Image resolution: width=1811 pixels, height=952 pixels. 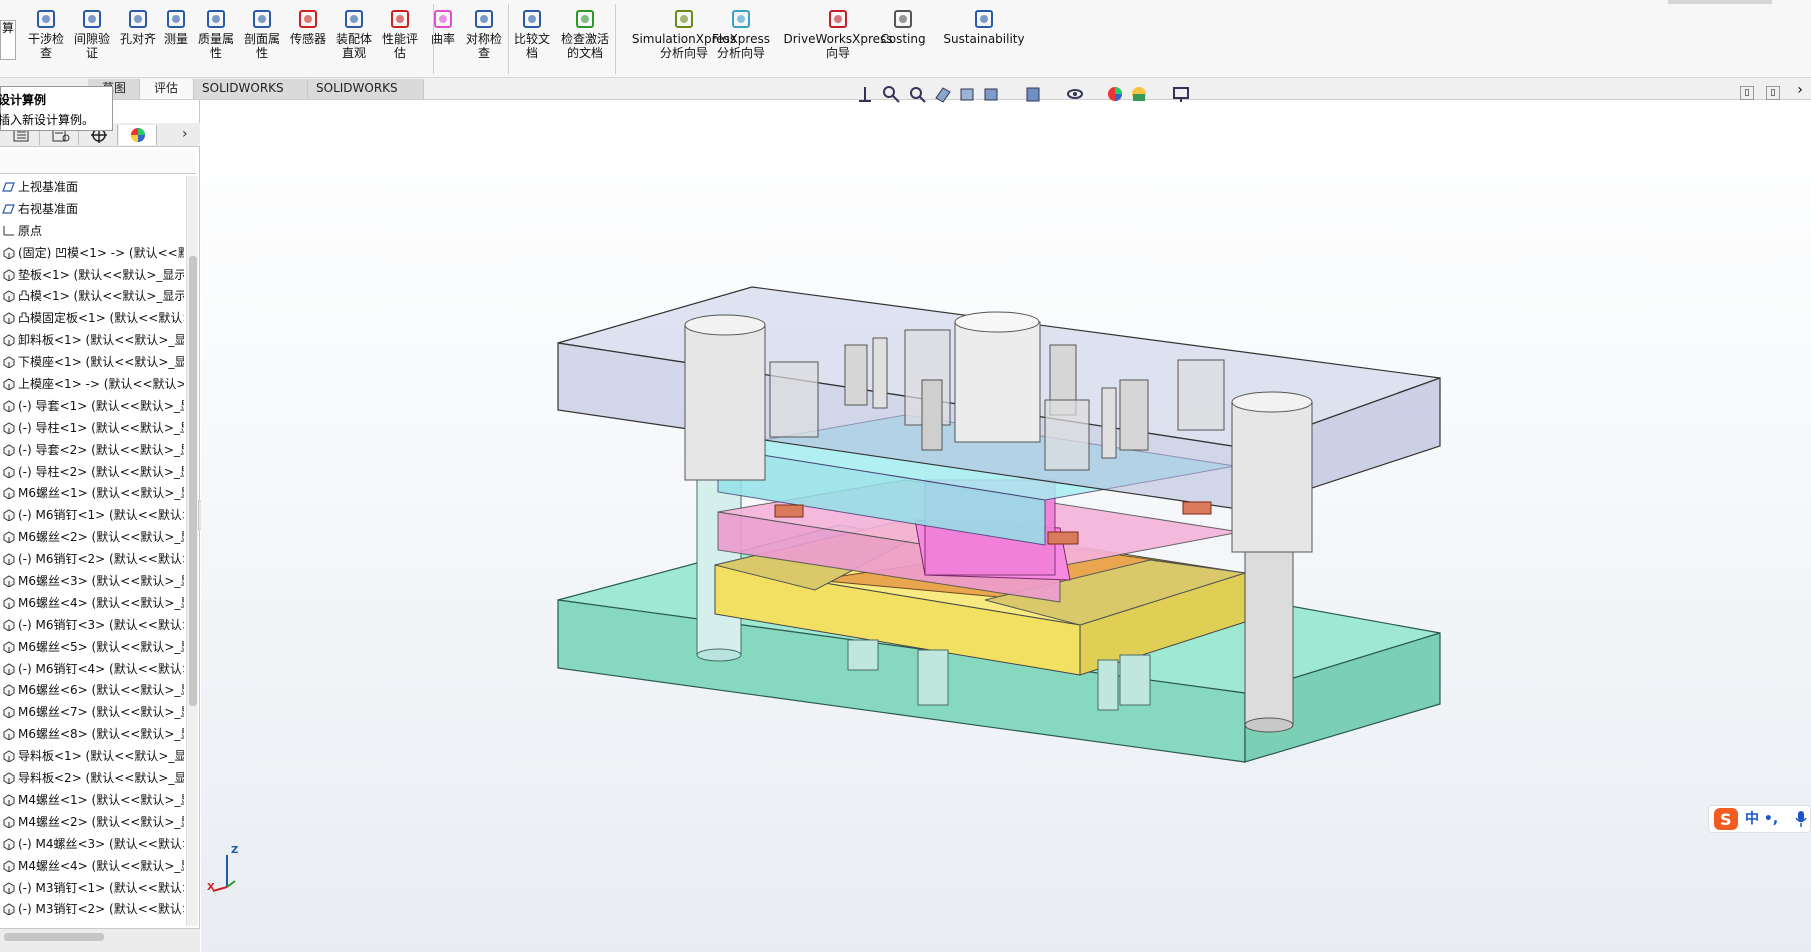 I want to click on previous-view-icon, so click(x=917, y=94).